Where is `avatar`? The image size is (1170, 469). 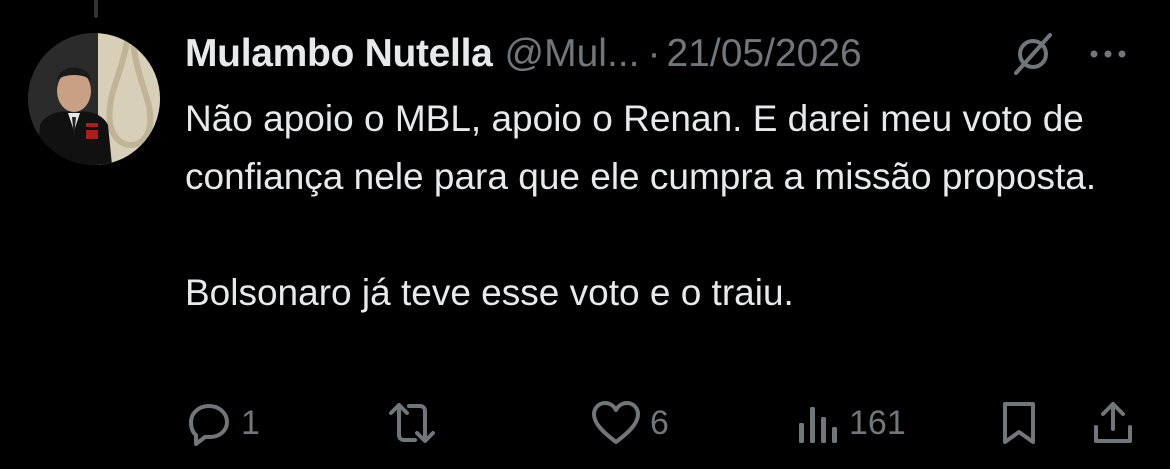
avatar is located at coordinates (94, 99).